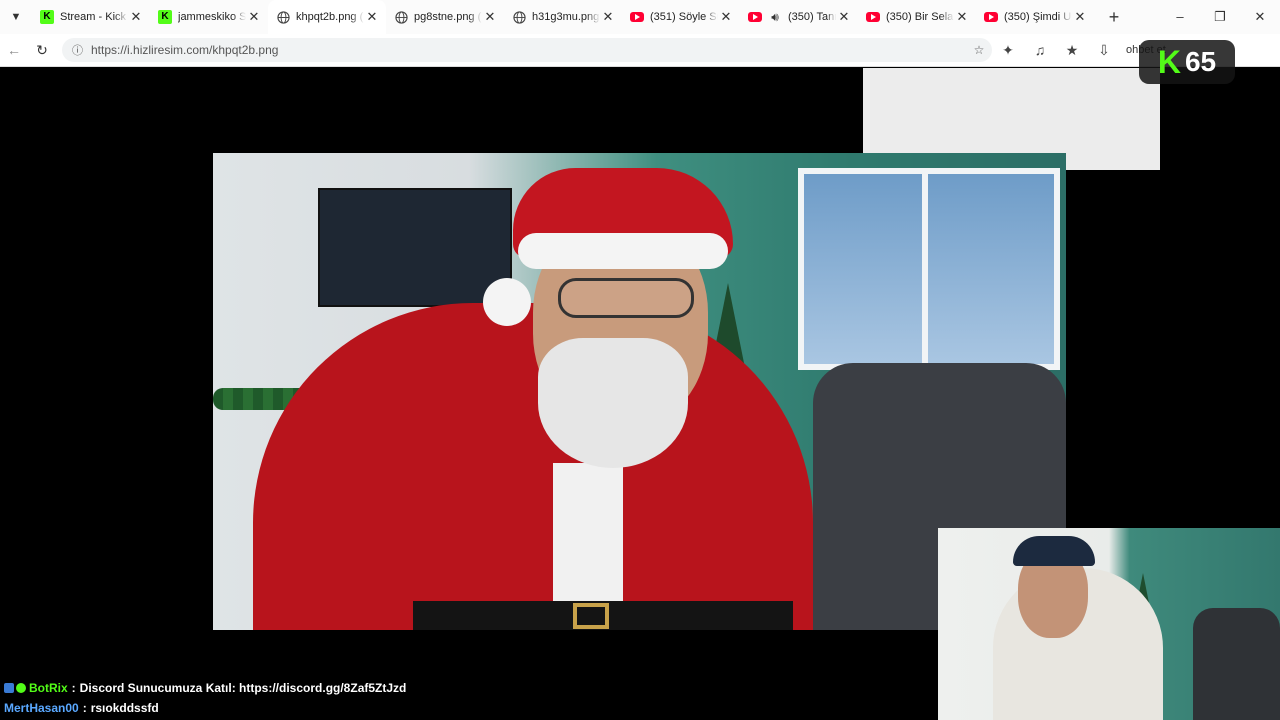 Image resolution: width=1280 pixels, height=720 pixels. I want to click on tab-title: khpqt2b.png (10, so click(330, 17).